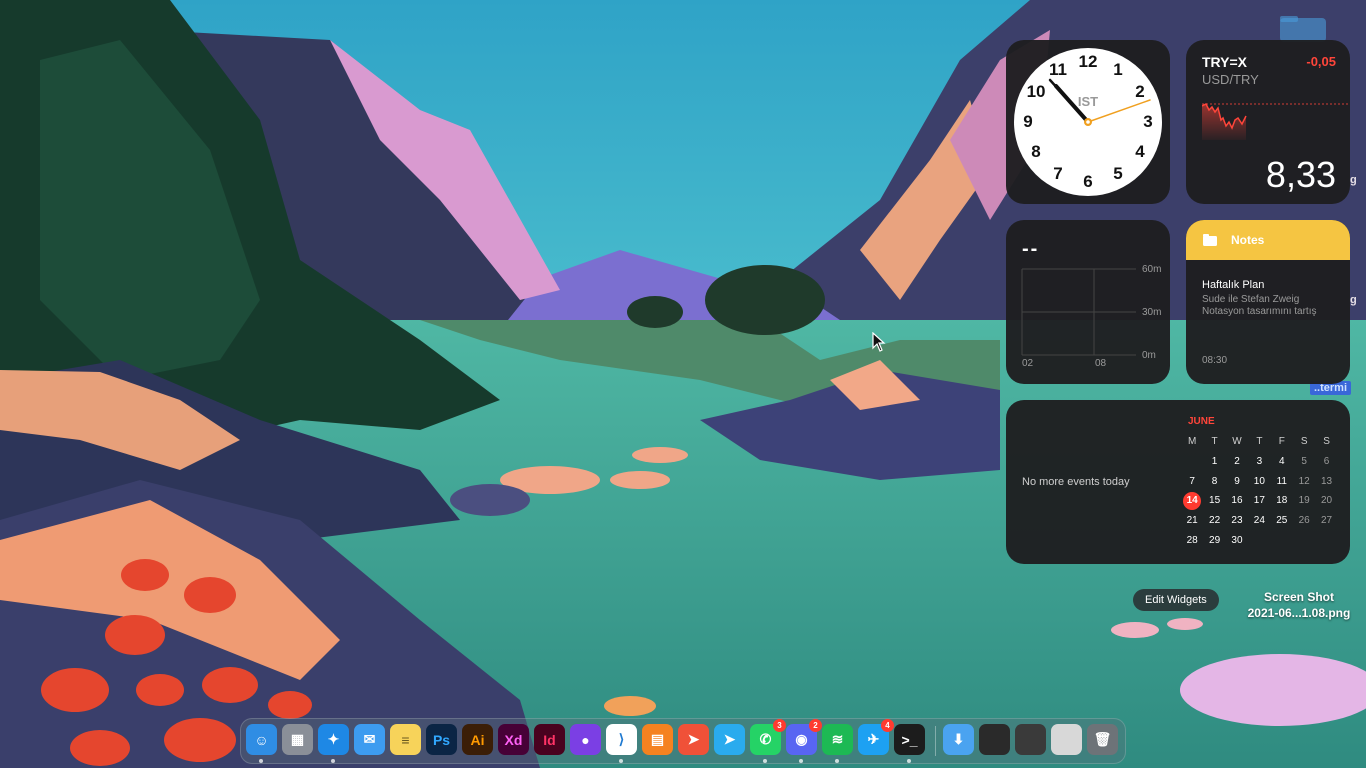 Image resolution: width=1366 pixels, height=768 pixels. What do you see at coordinates (1152, 269) in the screenshot?
I see `screen-time-ylabel-60m: 60m` at bounding box center [1152, 269].